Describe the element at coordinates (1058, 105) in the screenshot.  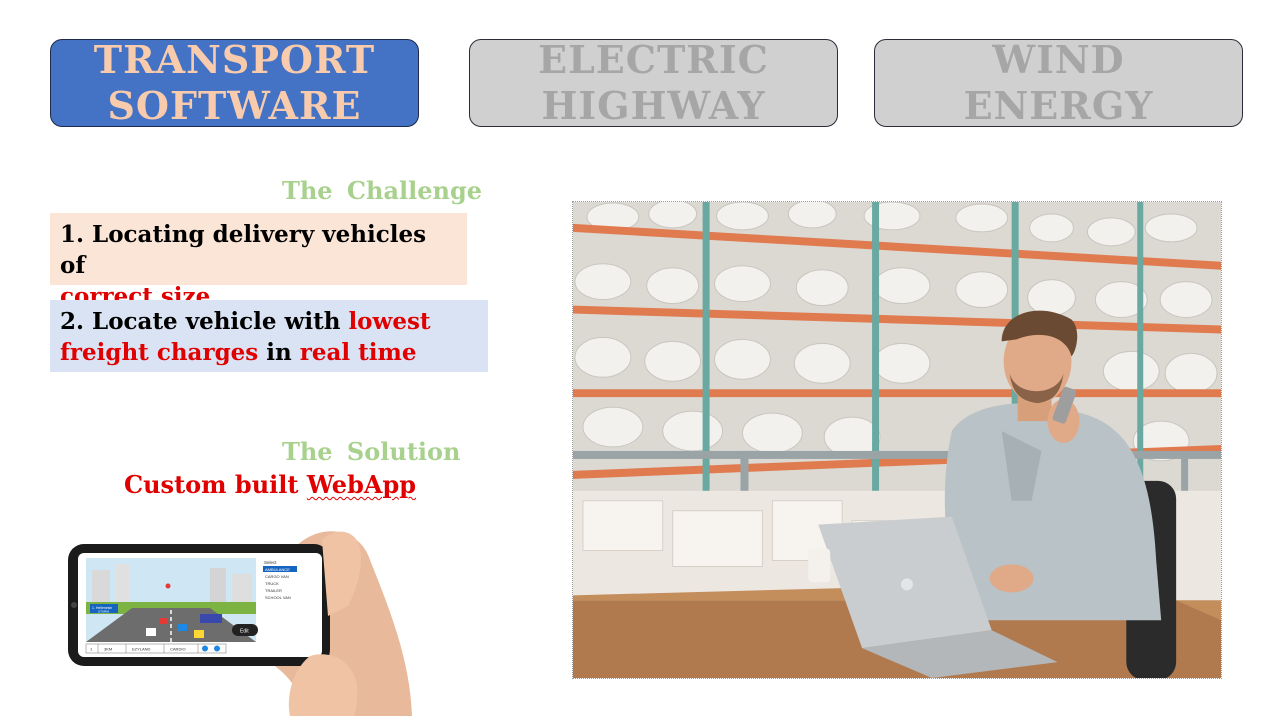
I see `tab-label-line2: ENERGY` at that location.